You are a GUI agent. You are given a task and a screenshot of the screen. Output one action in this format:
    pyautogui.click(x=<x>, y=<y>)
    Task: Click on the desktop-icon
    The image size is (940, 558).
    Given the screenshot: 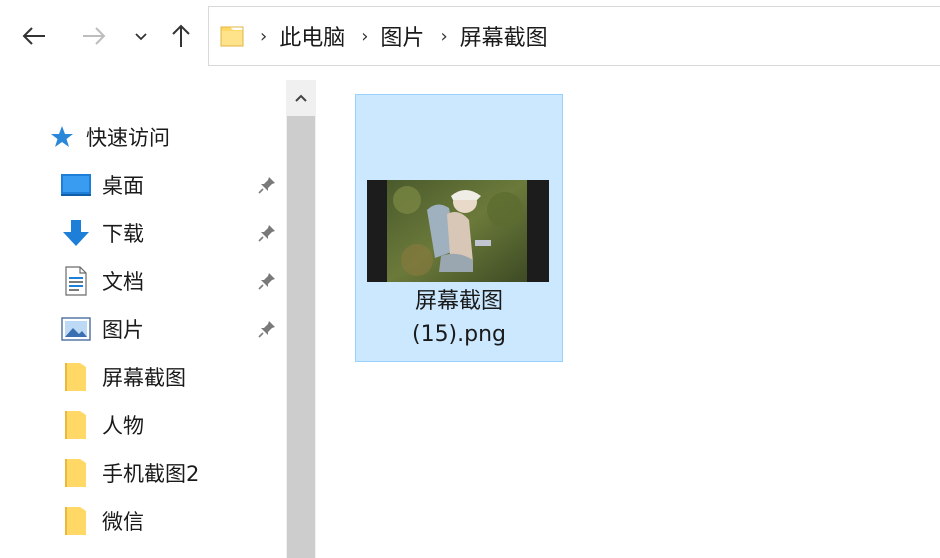 What is the action you would take?
    pyautogui.click(x=76, y=185)
    